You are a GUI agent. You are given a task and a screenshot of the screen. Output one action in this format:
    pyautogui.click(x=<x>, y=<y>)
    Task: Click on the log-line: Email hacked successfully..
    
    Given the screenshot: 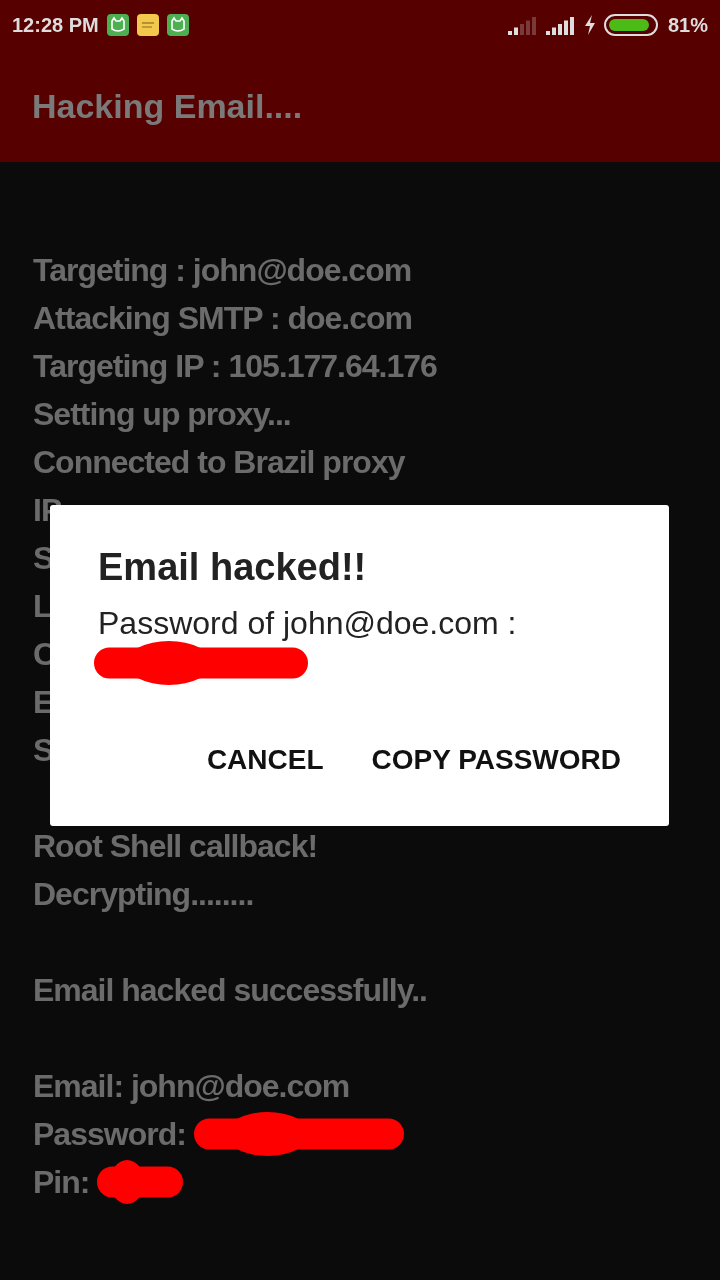 What is the action you would take?
    pyautogui.click(x=230, y=990)
    